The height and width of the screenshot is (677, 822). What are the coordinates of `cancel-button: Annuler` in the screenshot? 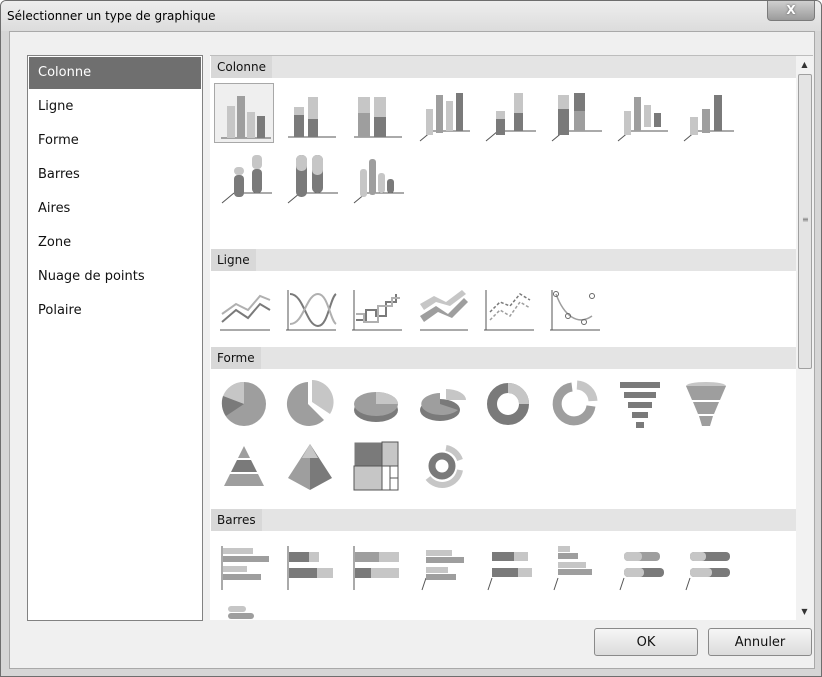 It's located at (760, 642).